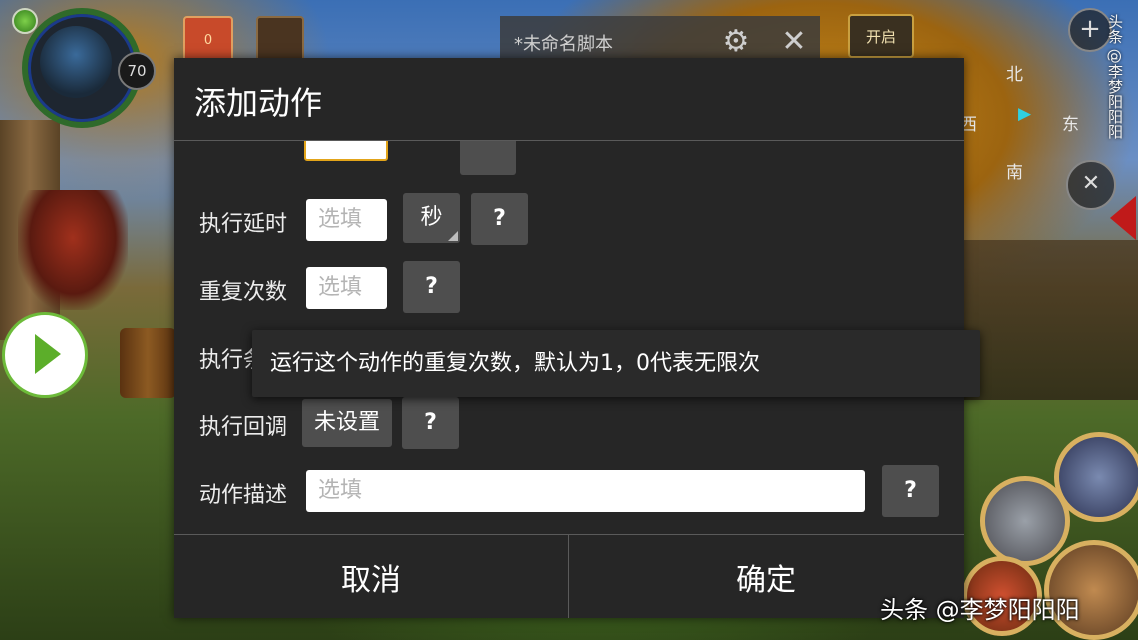 The image size is (1138, 640). What do you see at coordinates (346, 288) in the screenshot?
I see `repeat-input: 选填` at bounding box center [346, 288].